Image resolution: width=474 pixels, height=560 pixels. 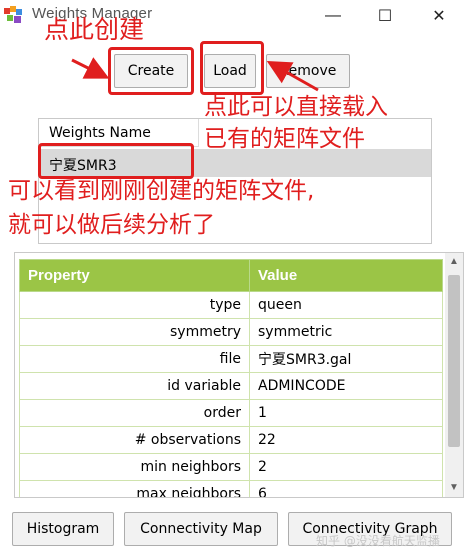 I want to click on property-key: file, so click(x=134, y=359).